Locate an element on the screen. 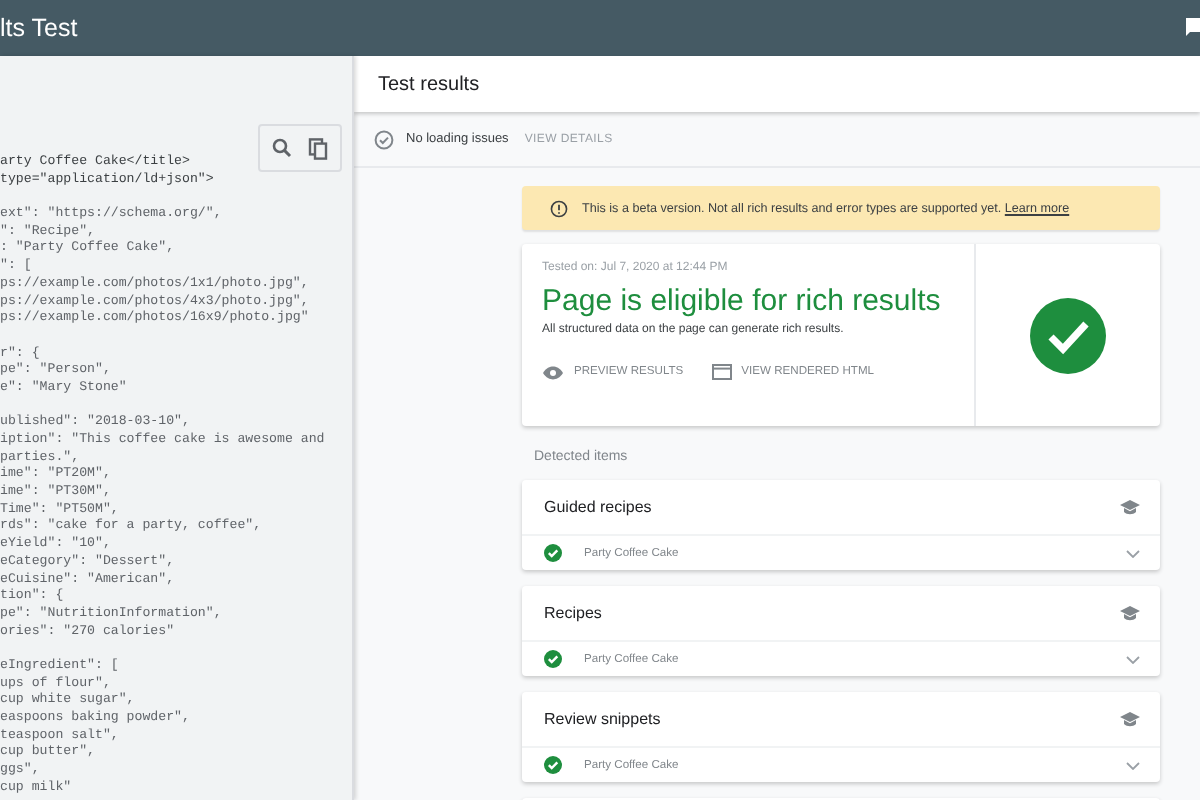  eligibility-headline: Page is eligible for rich results is located at coordinates (742, 301).